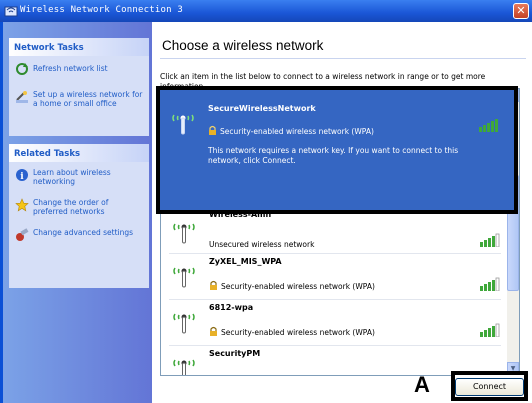 Image resolution: width=532 pixels, height=403 pixels. I want to click on close-button: ✕, so click(521, 11).